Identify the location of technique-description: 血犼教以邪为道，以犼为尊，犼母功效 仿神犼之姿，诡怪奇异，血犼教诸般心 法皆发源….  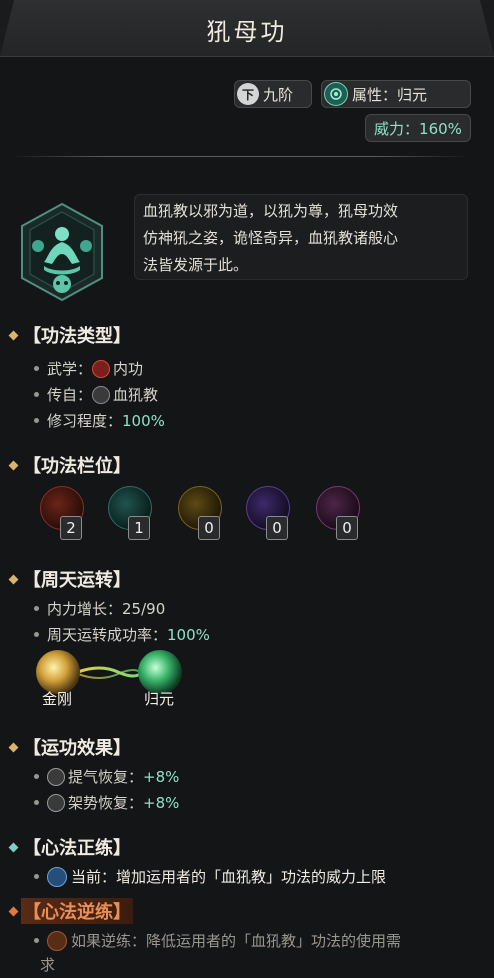
(301, 237).